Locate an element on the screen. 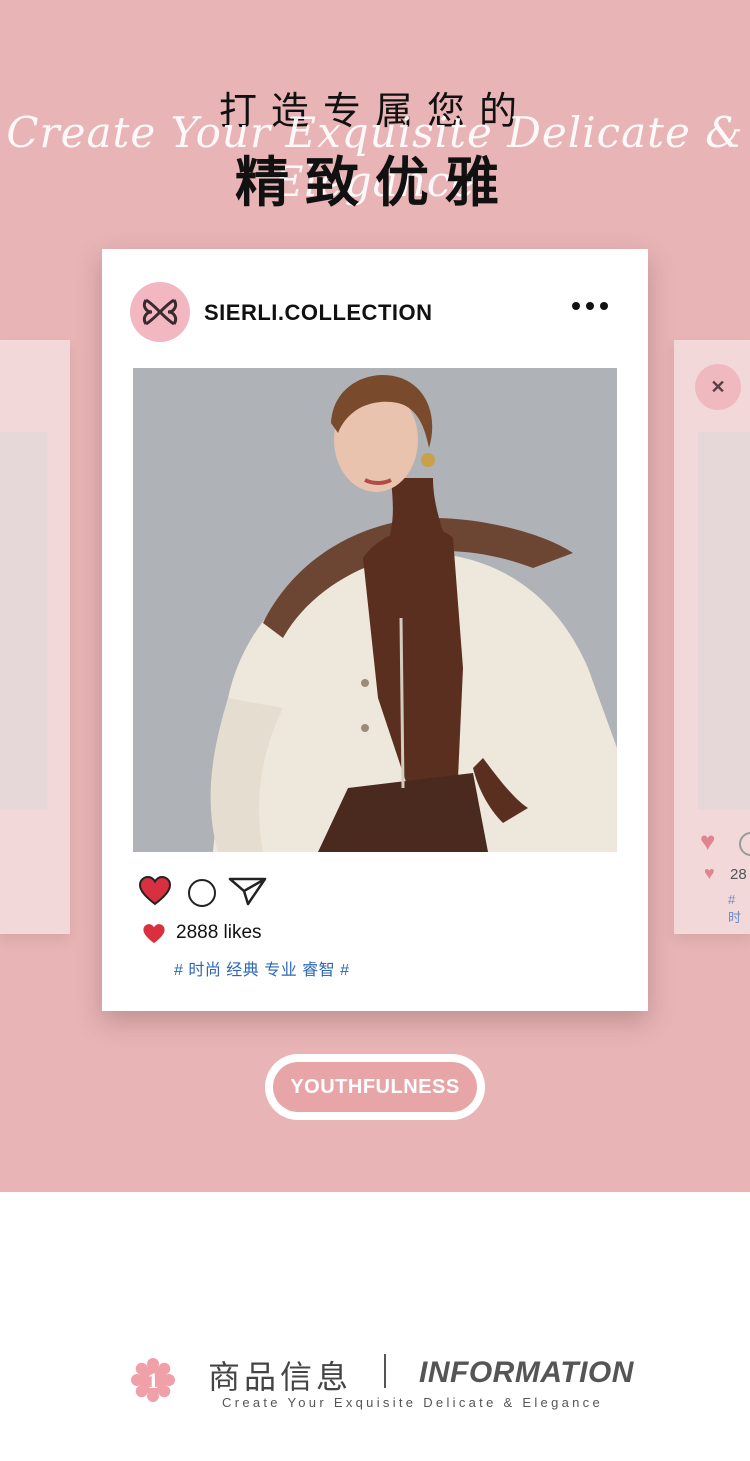 The width and height of the screenshot is (750, 1461). section-number-badge: 1 is located at coordinates (153, 1380).